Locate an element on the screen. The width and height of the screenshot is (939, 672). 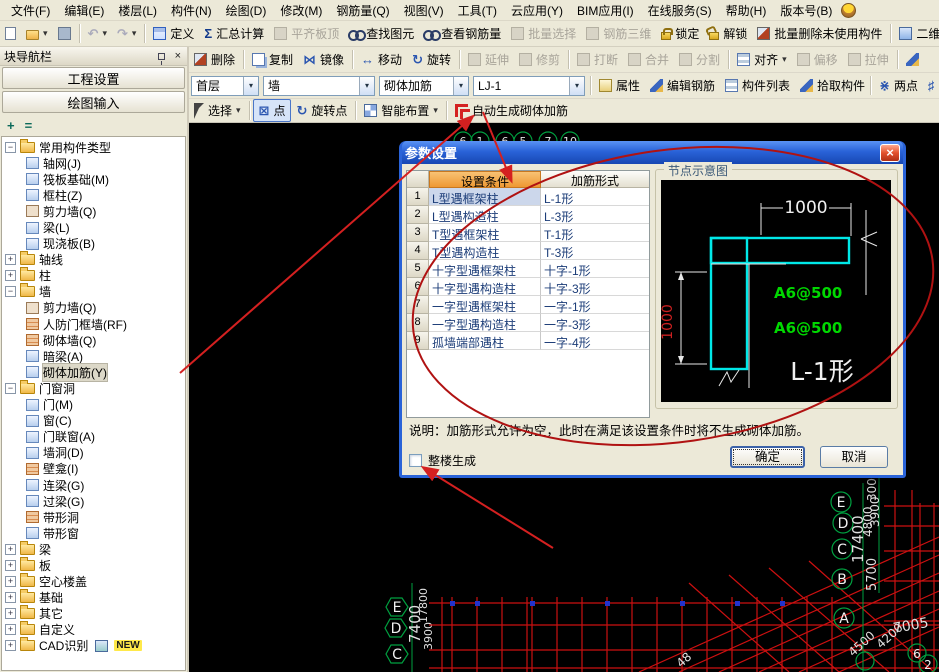
tree-item-hidden-beam: 暗梁(A) is located at coordinates (93, 356).